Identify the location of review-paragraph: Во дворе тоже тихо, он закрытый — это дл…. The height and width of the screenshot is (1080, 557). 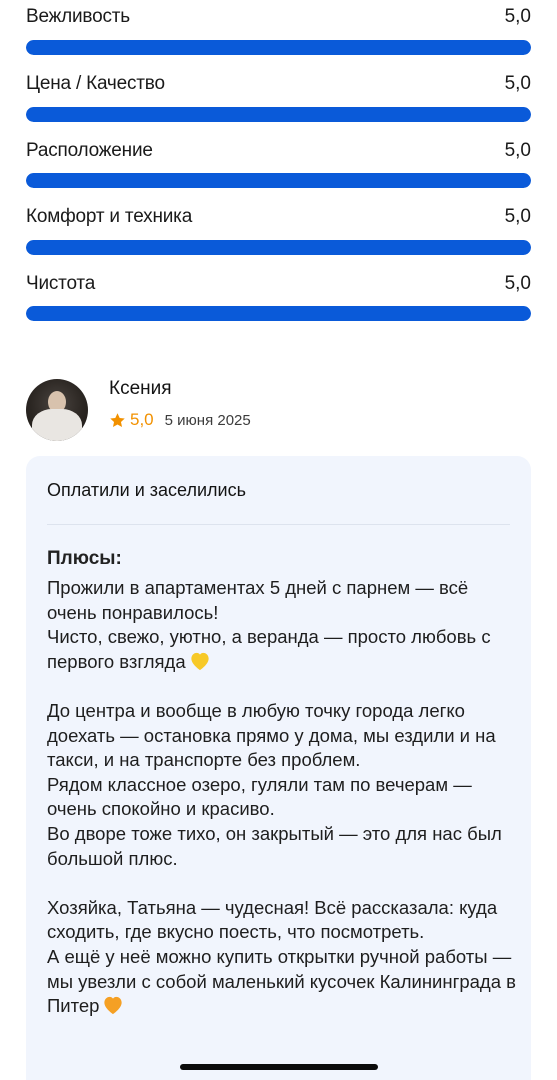
(274, 845).